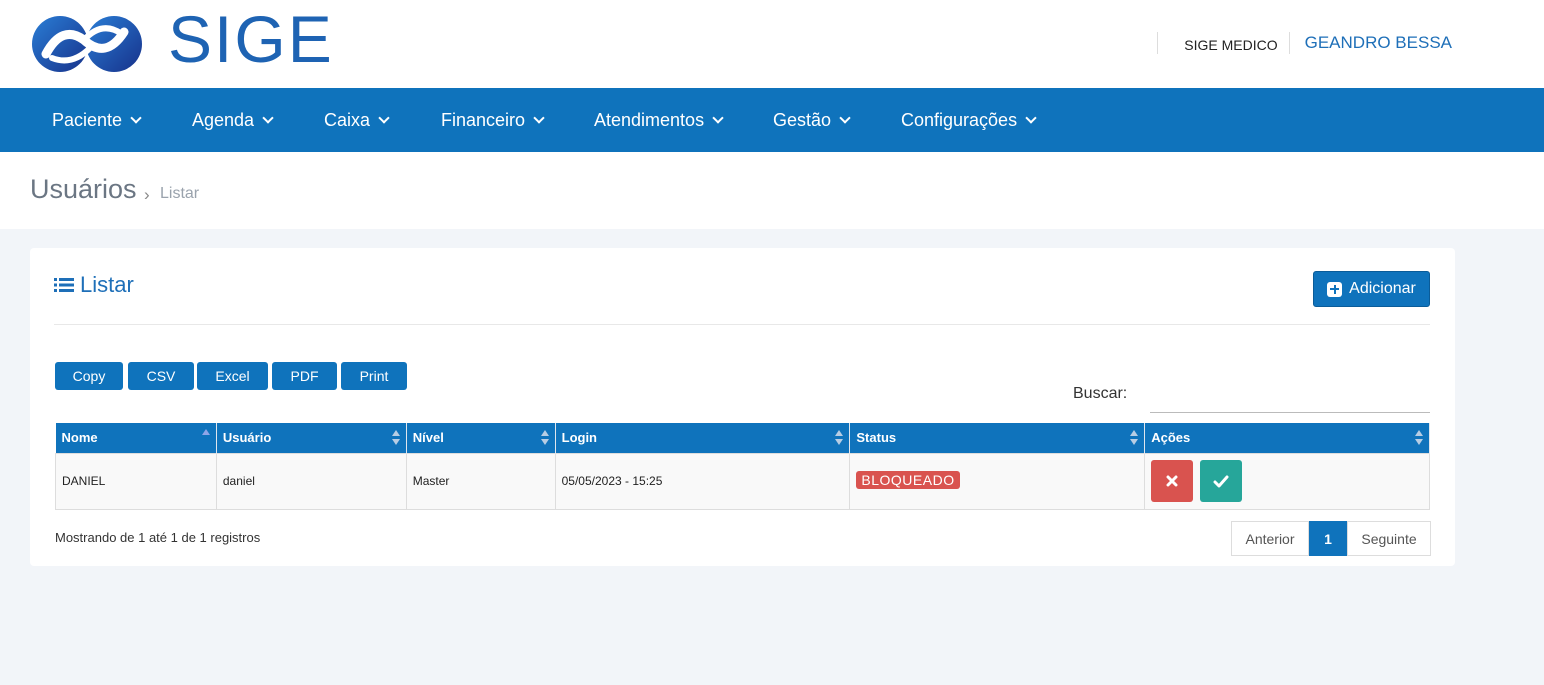 This screenshot has height=685, width=1544. I want to click on column-label: Status, so click(876, 438).